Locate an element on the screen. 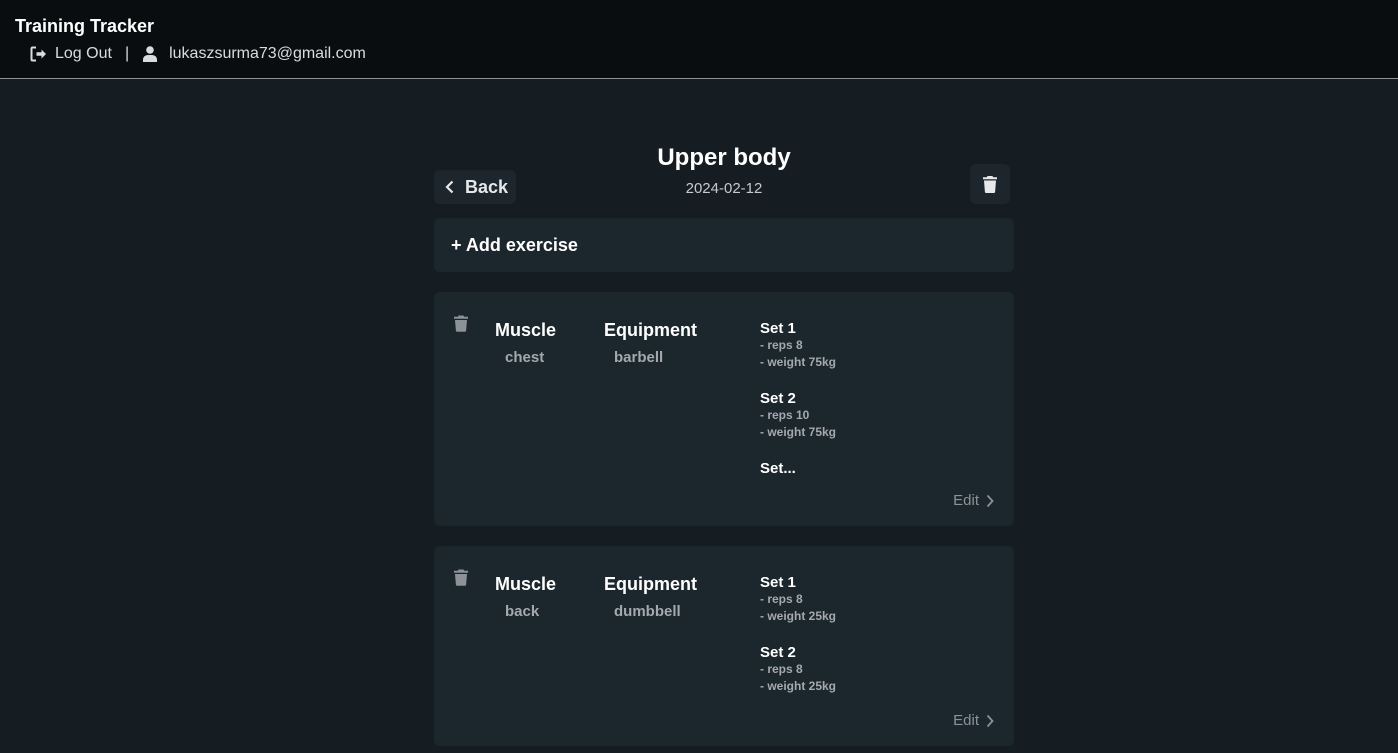 The image size is (1398, 753). set-item: Set 1 - reps 8 - weight 25kg is located at coordinates (798, 599).